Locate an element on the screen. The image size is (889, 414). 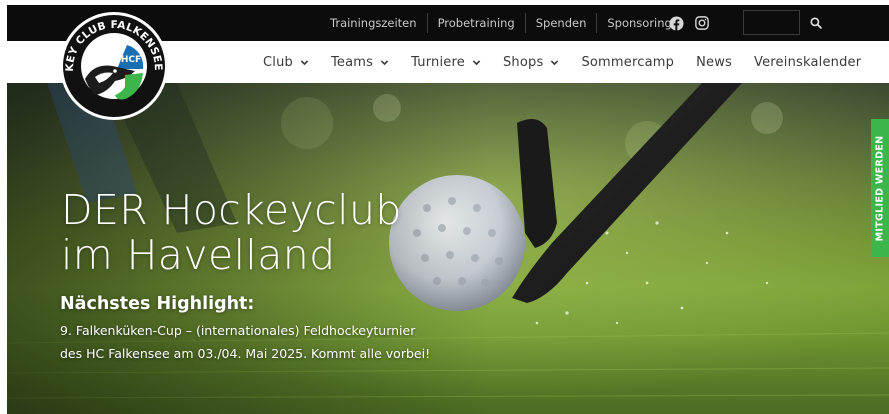
hero-subtitle: Nächstes Highlight: is located at coordinates (157, 304).